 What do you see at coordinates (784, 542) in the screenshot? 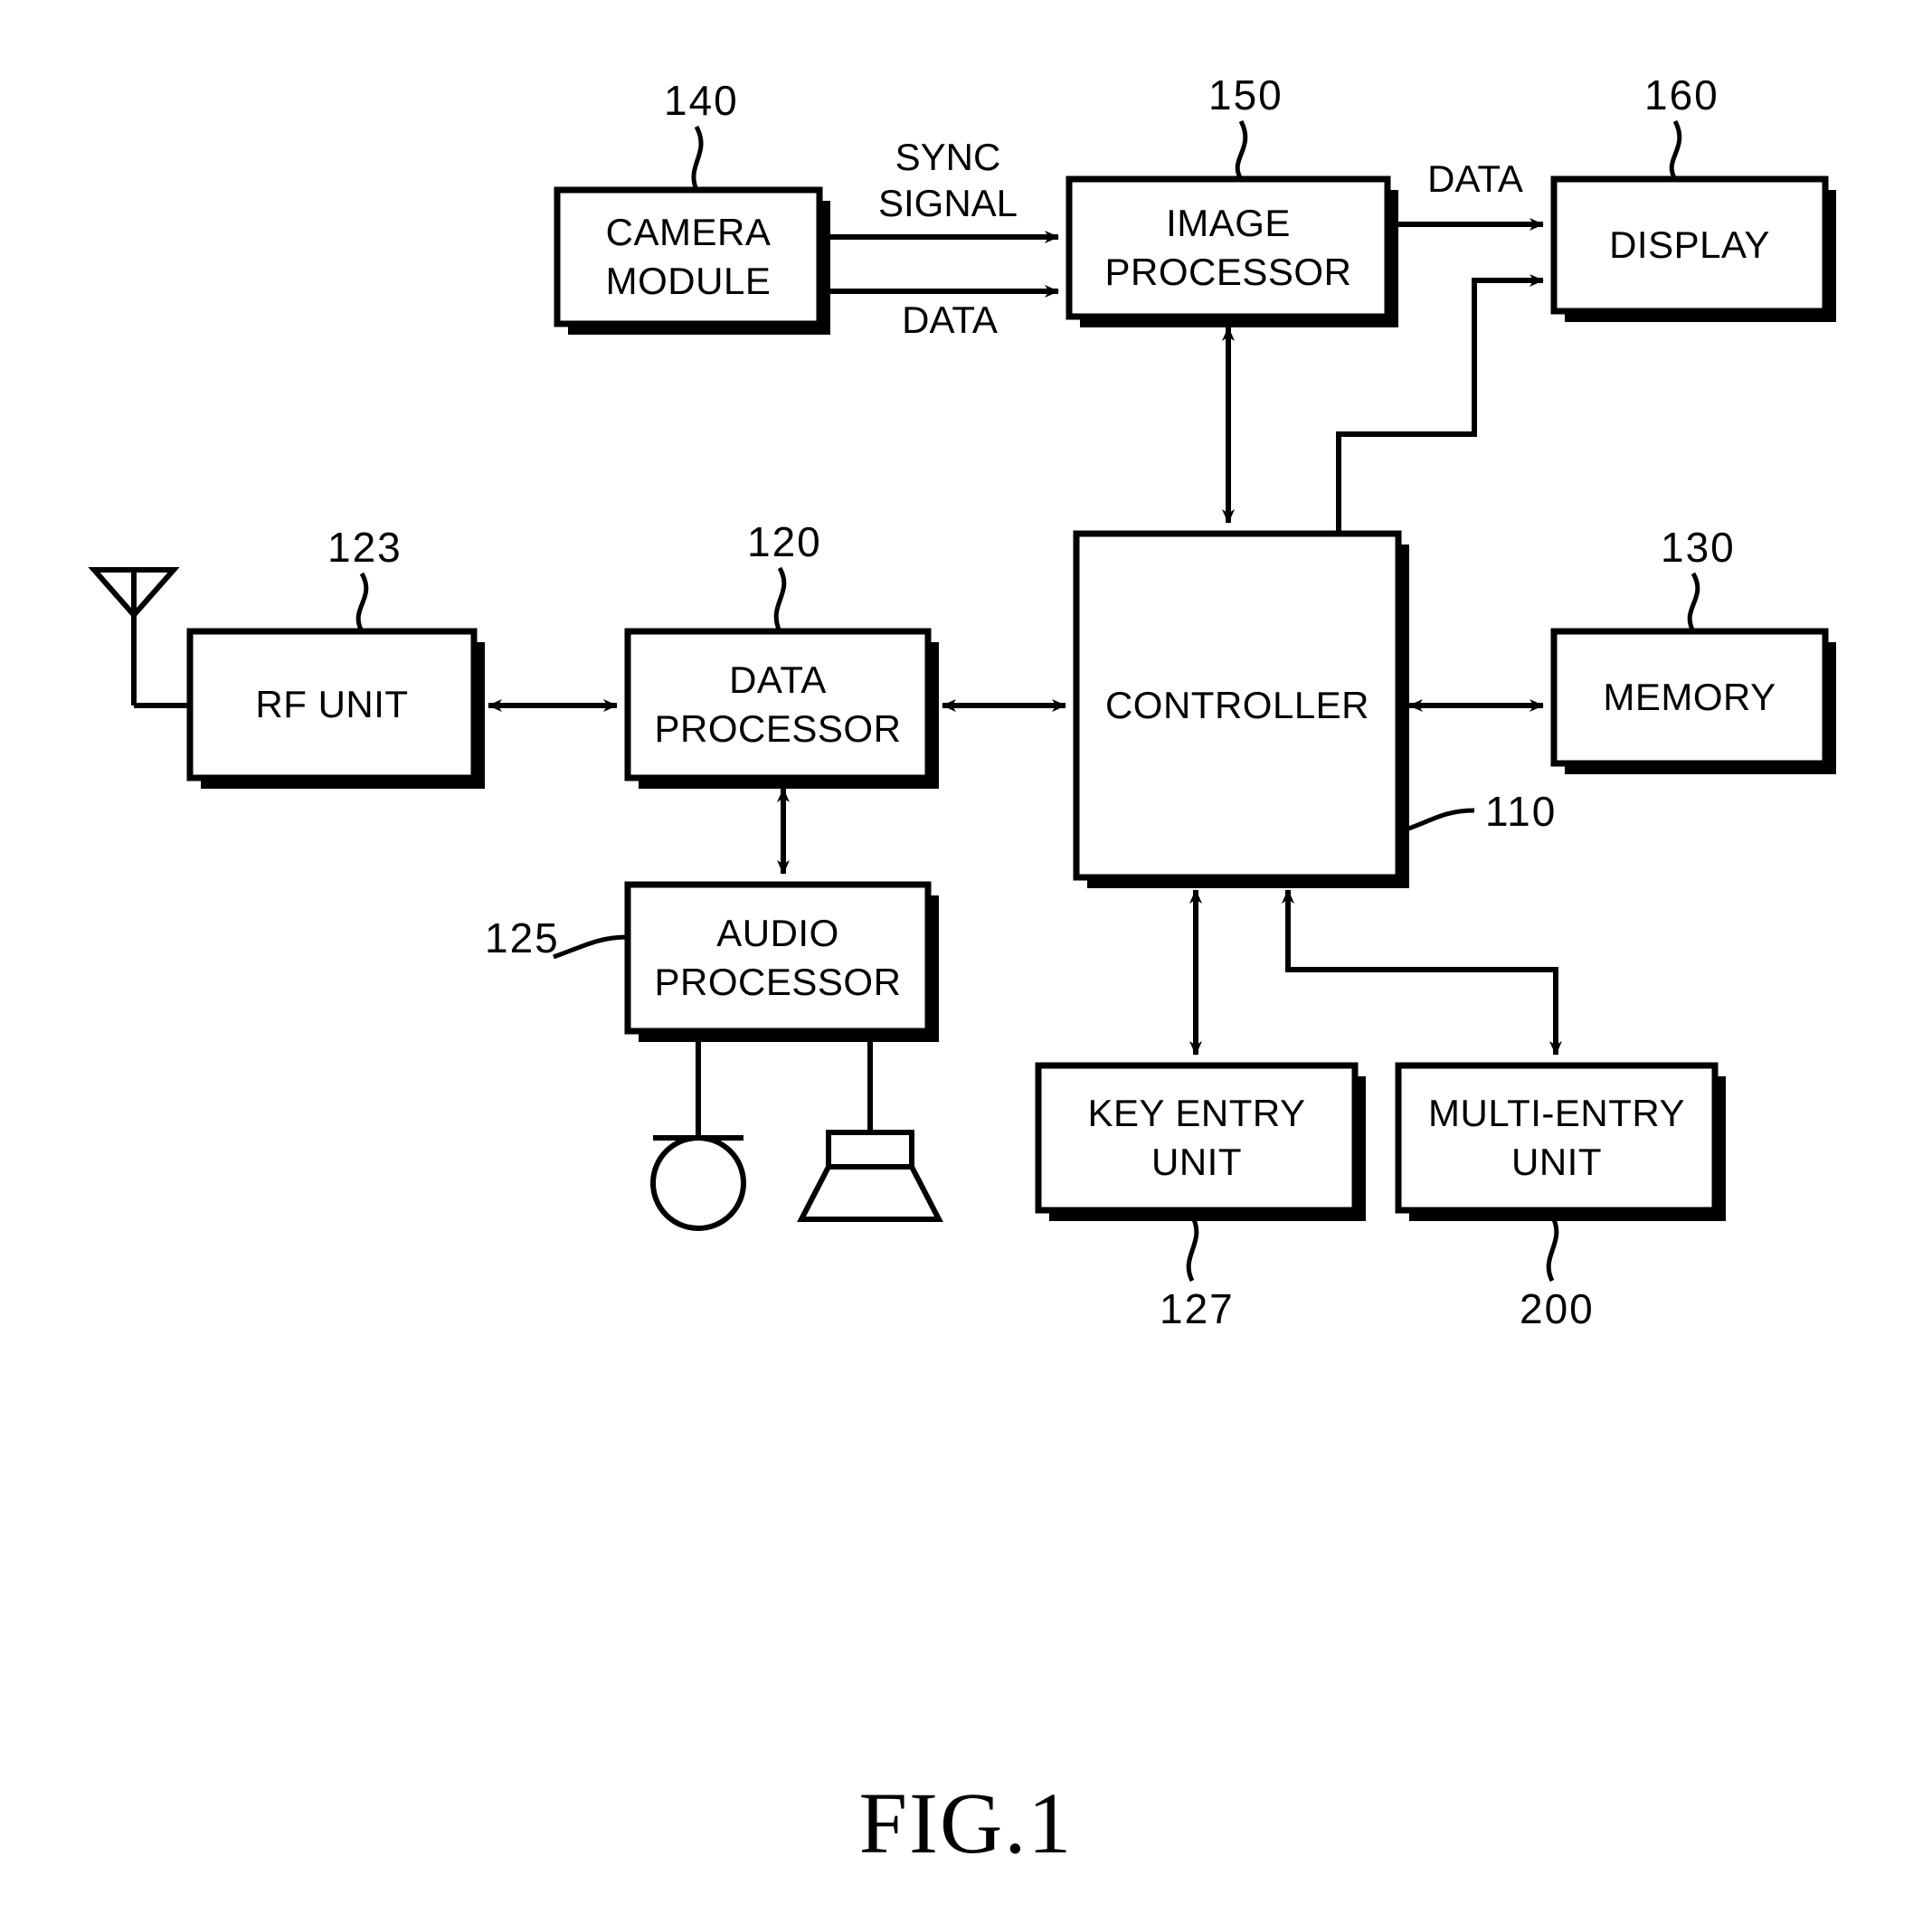
I see `ref-numeral-120: 120` at bounding box center [784, 542].